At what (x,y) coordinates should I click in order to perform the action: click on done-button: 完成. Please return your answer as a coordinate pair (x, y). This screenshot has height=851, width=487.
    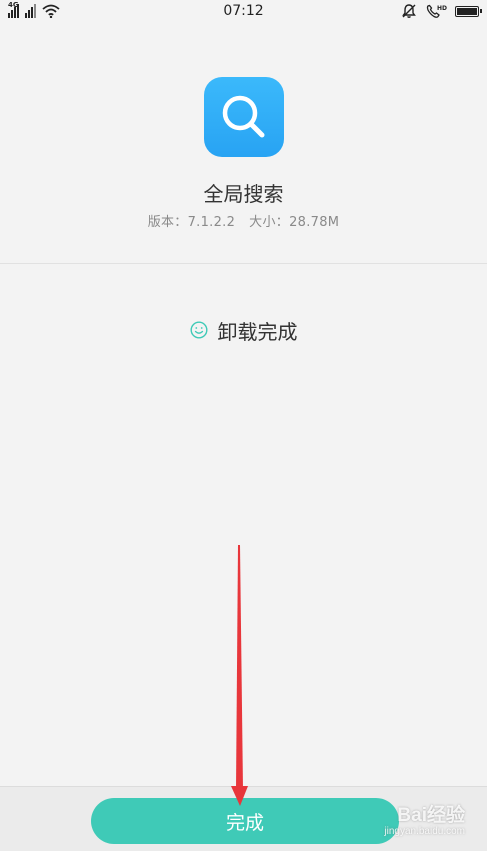
    Looking at the image, I should click on (245, 821).